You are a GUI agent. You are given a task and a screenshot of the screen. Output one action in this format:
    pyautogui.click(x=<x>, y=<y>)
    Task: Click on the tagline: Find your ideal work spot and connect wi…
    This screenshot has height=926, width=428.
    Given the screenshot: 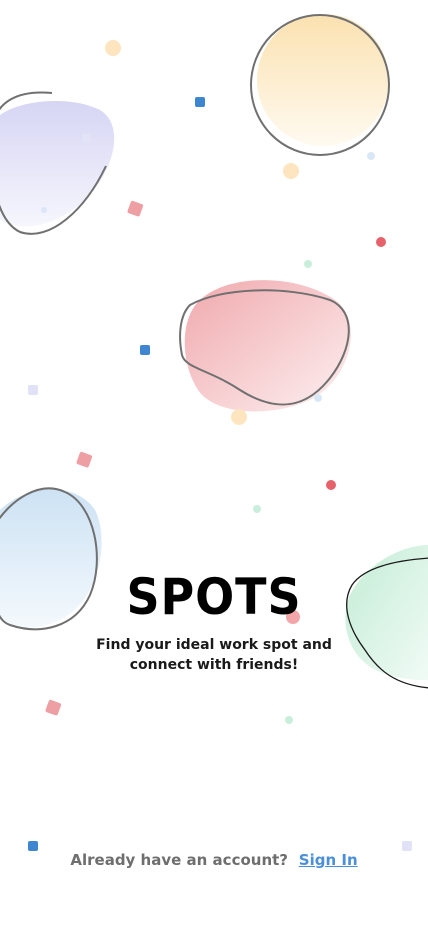 What is the action you would take?
    pyautogui.click(x=214, y=655)
    